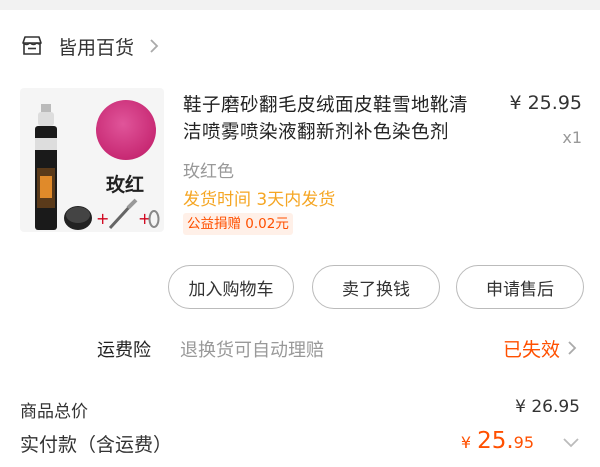 The width and height of the screenshot is (600, 467). I want to click on product-thumbnail: 玫红 + +, so click(92, 160).